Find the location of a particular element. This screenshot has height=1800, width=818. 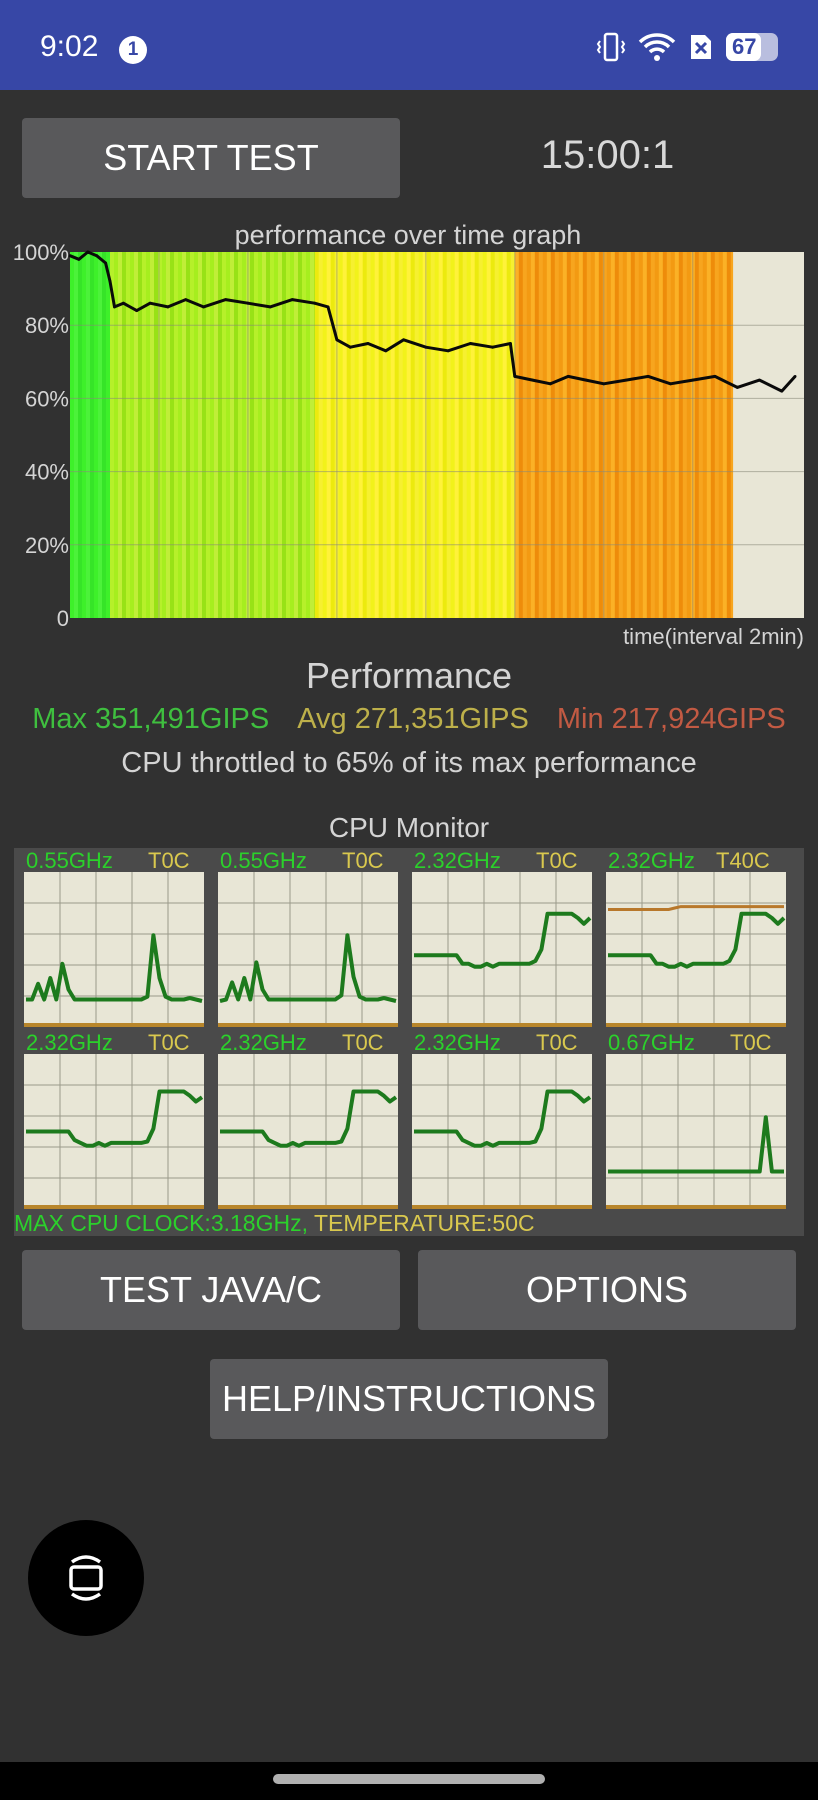

chart-y-tick-label: 100% is located at coordinates (41, 252).